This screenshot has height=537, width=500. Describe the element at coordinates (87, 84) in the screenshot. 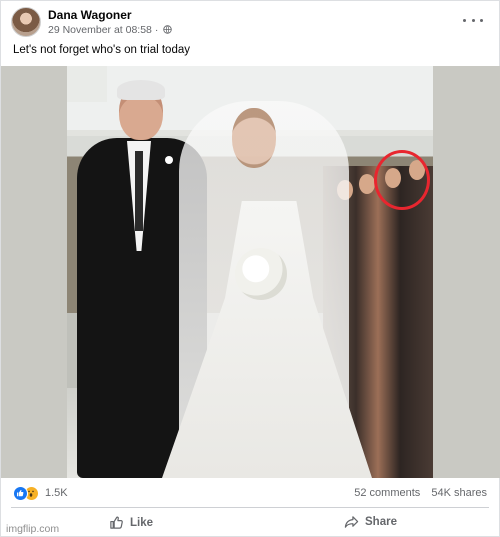

I see `photo-pillar` at that location.